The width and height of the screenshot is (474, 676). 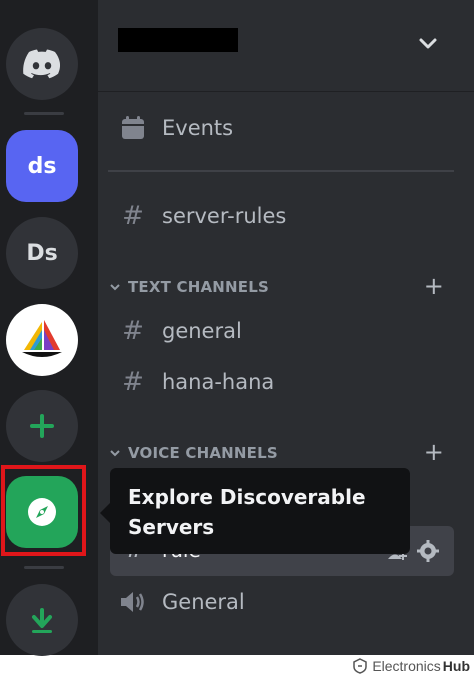 I want to click on gear-icon, so click(x=428, y=551).